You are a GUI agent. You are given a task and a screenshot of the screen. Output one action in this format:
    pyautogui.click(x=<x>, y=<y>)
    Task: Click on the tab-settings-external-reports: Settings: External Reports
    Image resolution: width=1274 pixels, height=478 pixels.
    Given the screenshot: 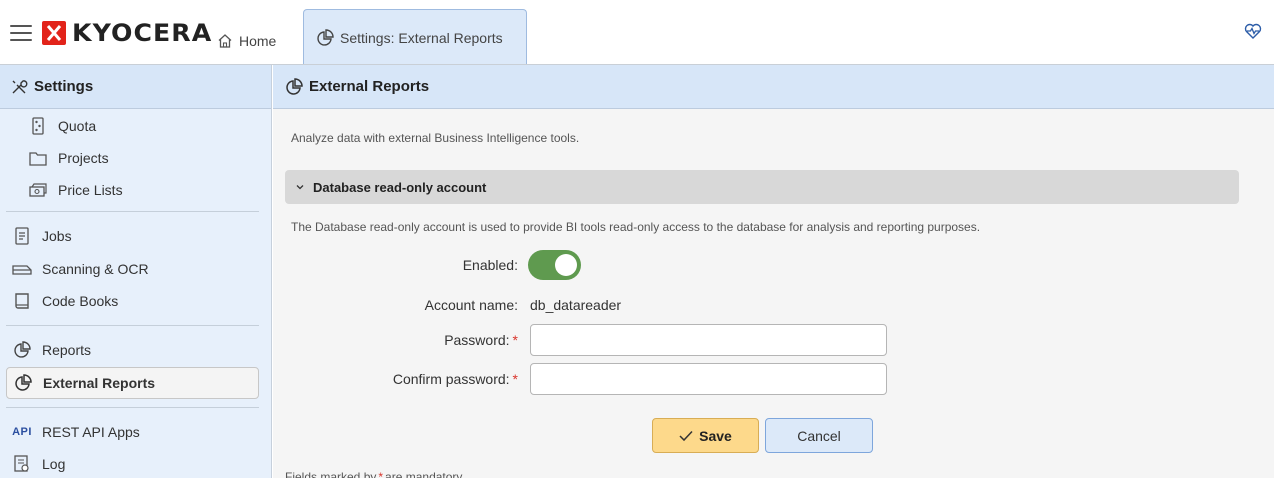 What is the action you would take?
    pyautogui.click(x=415, y=37)
    